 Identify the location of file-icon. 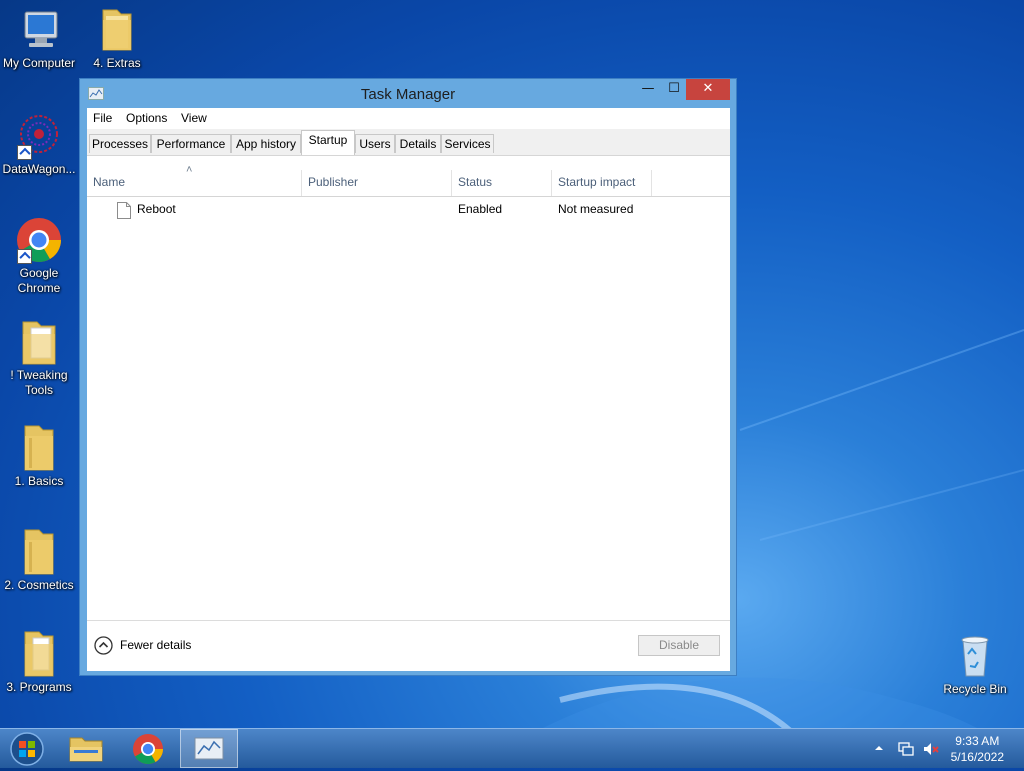
(124, 210).